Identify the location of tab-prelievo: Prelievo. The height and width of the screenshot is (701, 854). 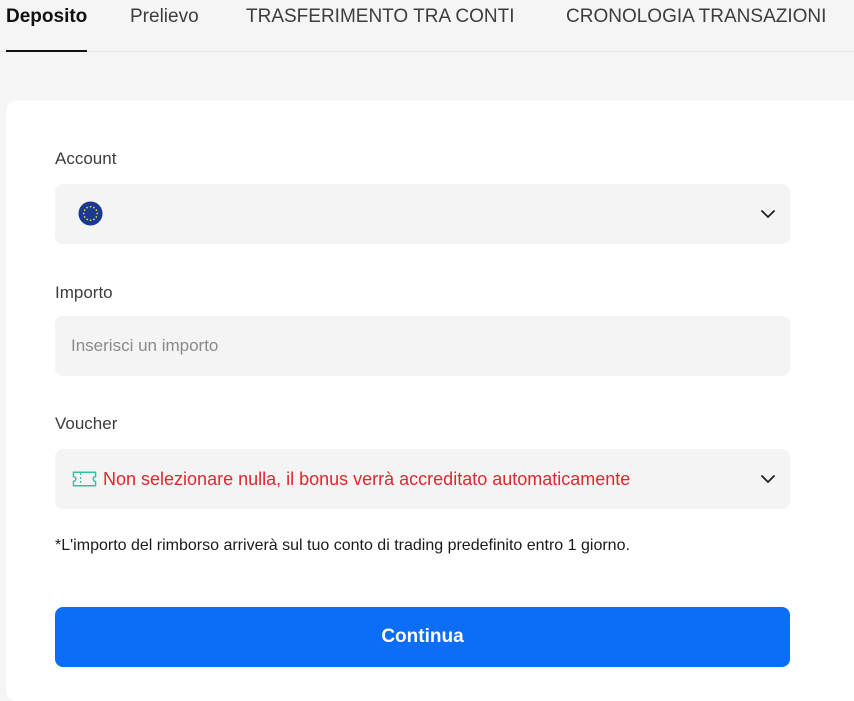
(164, 26).